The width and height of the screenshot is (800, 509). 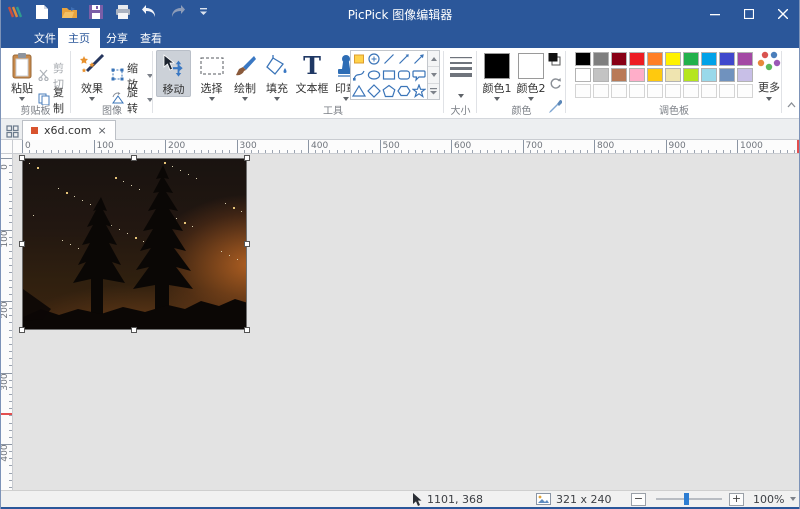 What do you see at coordinates (150, 12) in the screenshot?
I see `undo-button` at bounding box center [150, 12].